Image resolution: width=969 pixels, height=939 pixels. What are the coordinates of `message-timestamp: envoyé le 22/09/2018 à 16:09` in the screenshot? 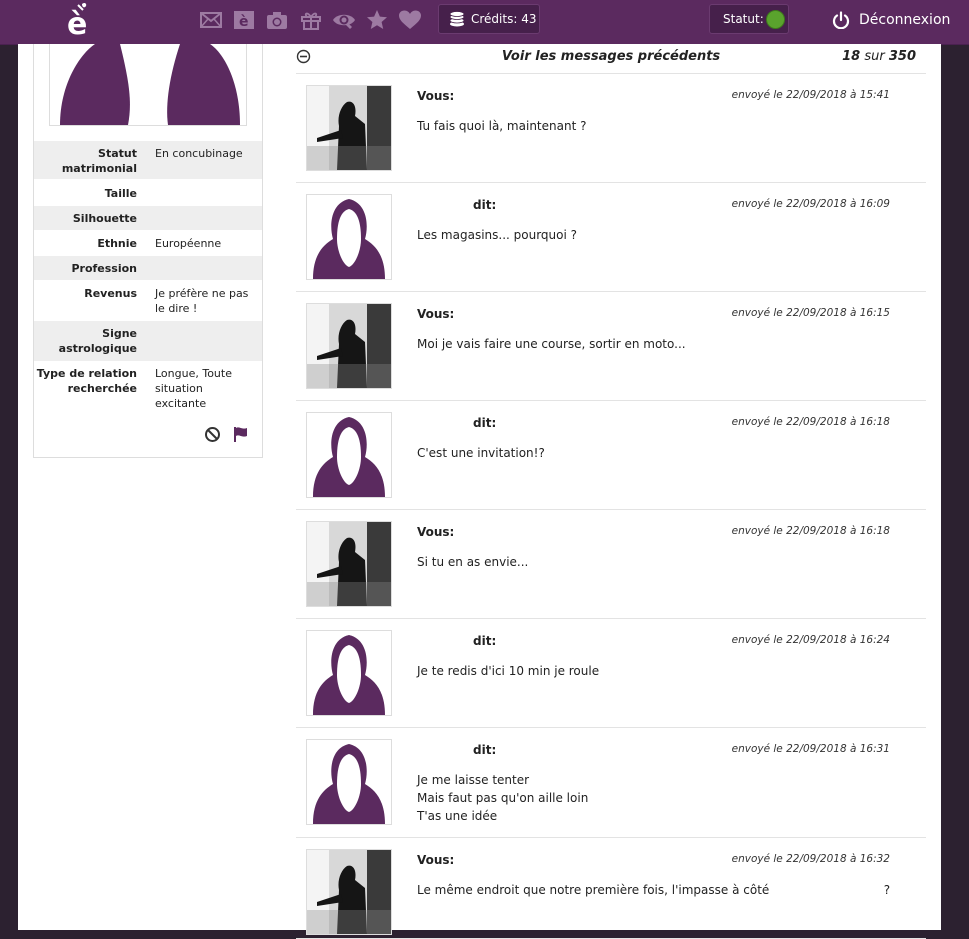 It's located at (810, 204).